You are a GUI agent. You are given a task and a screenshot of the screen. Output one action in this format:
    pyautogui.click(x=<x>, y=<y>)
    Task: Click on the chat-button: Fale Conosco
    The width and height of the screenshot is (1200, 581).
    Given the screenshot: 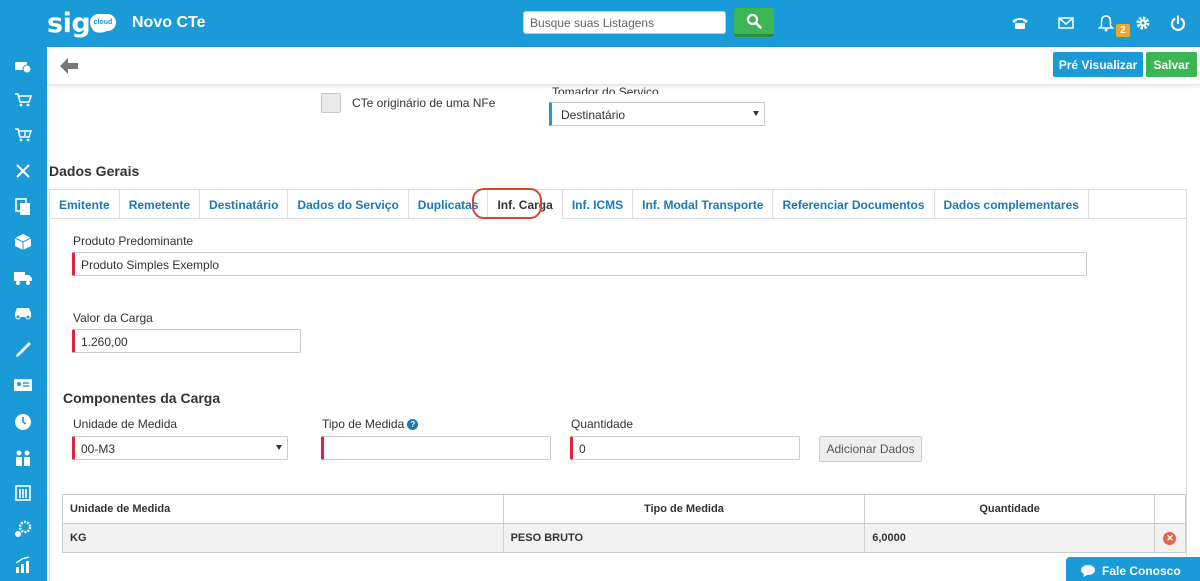 What is the action you would take?
    pyautogui.click(x=1133, y=569)
    